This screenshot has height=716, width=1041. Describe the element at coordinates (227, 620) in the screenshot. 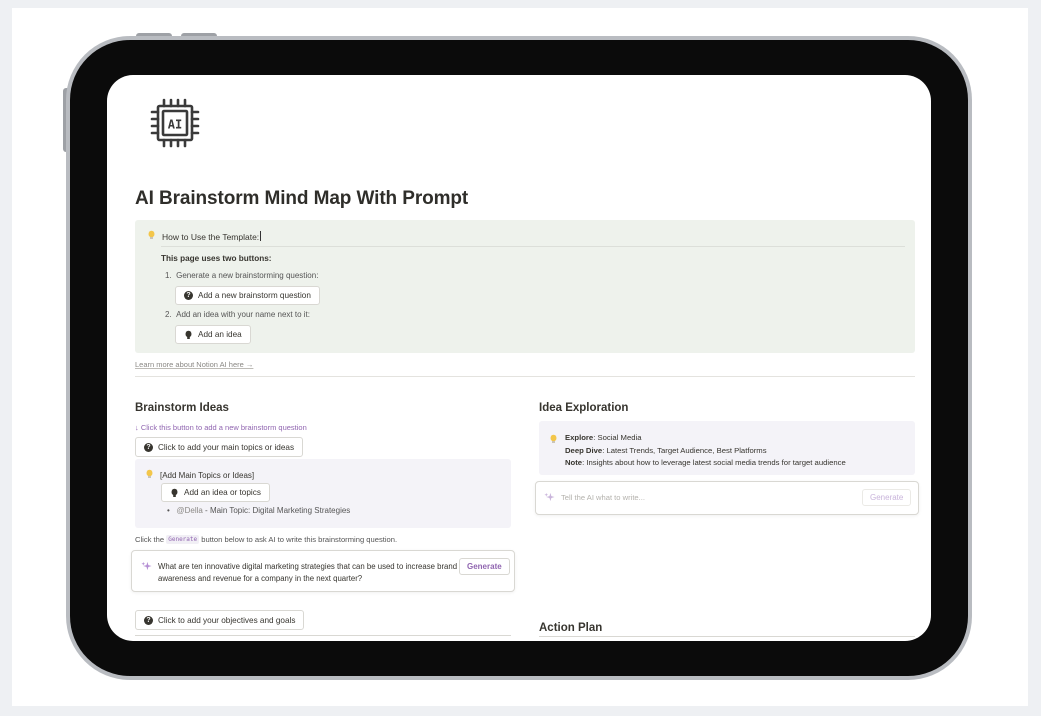

I see `add-objectives-label: Click to add your objectives and goals` at that location.